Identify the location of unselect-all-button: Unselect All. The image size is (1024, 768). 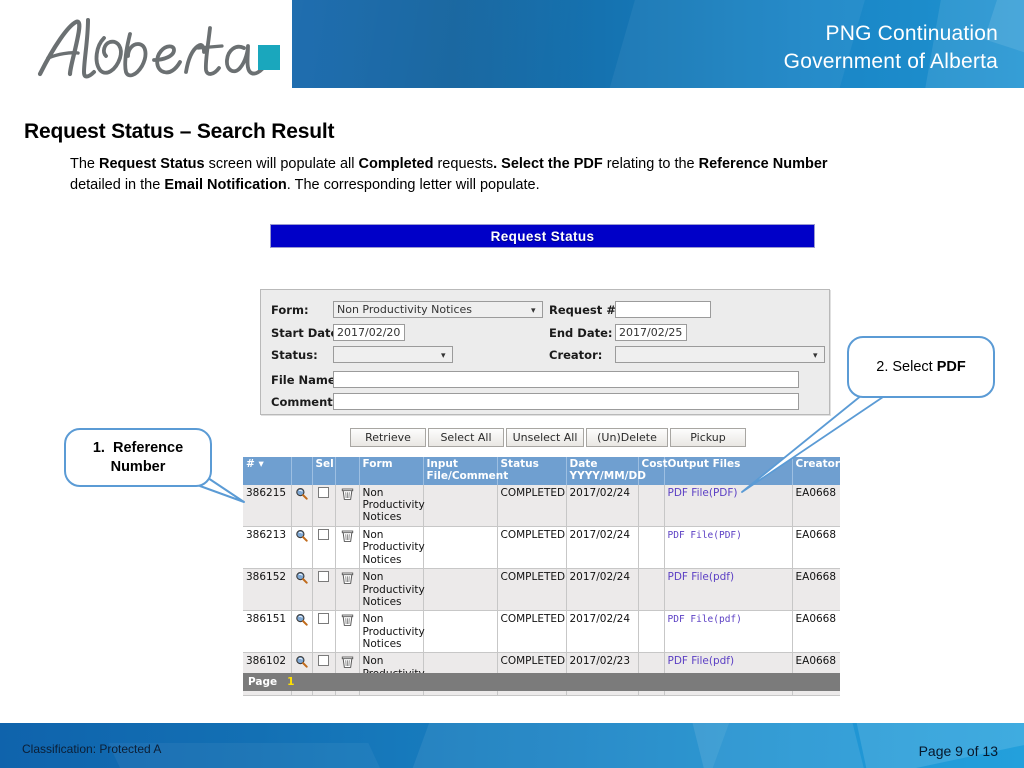
(545, 437).